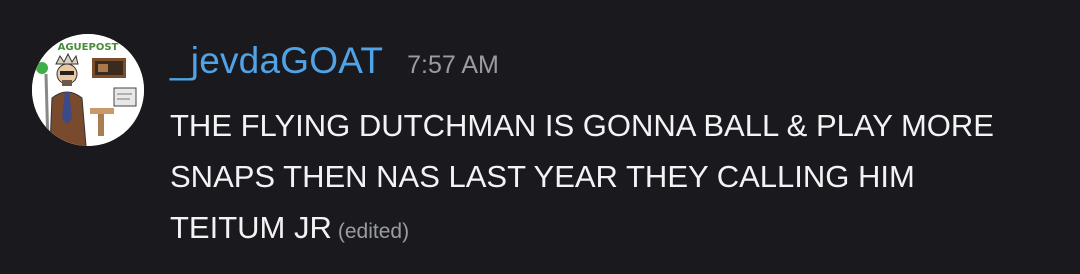 The image size is (1080, 274). Describe the element at coordinates (373, 231) in the screenshot. I see `edited-label: (edited)` at that location.